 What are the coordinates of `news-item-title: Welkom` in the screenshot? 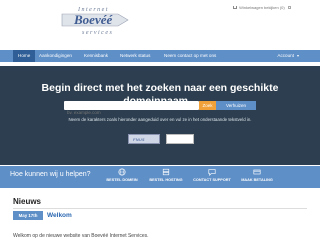 It's located at (59, 215).